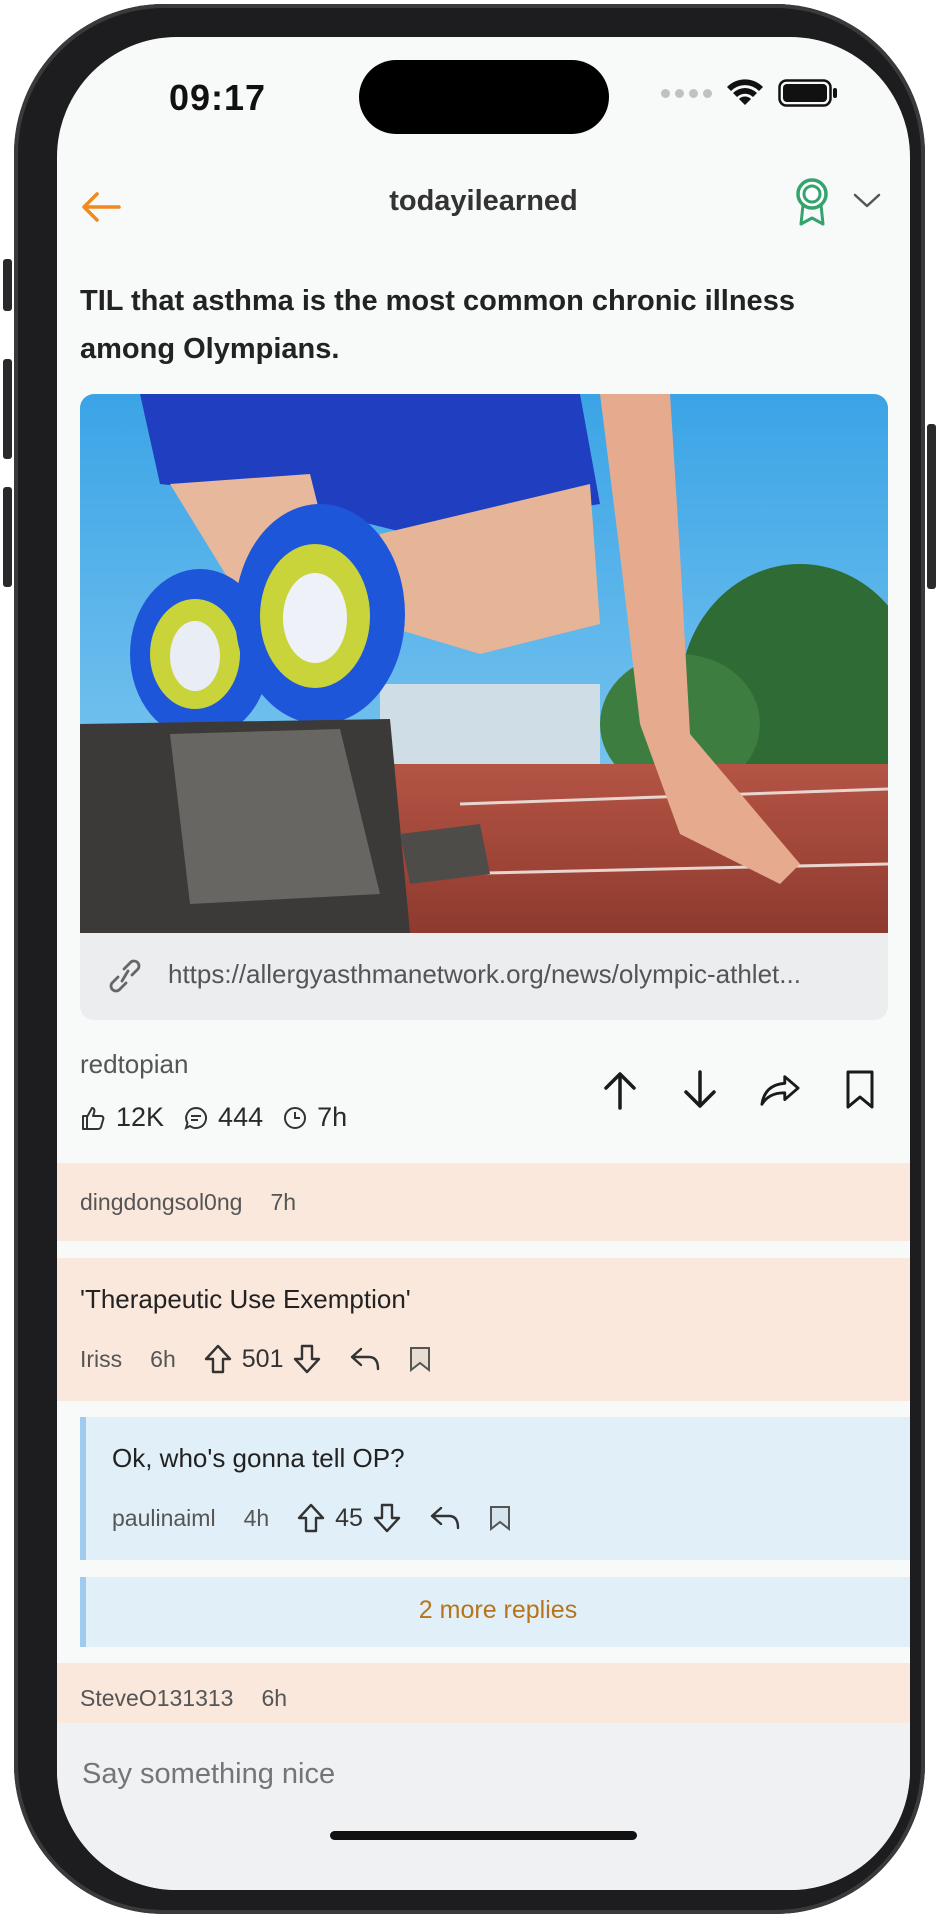 The image size is (939, 1920). What do you see at coordinates (812, 202) in the screenshot?
I see `award-ribbon-icon` at bounding box center [812, 202].